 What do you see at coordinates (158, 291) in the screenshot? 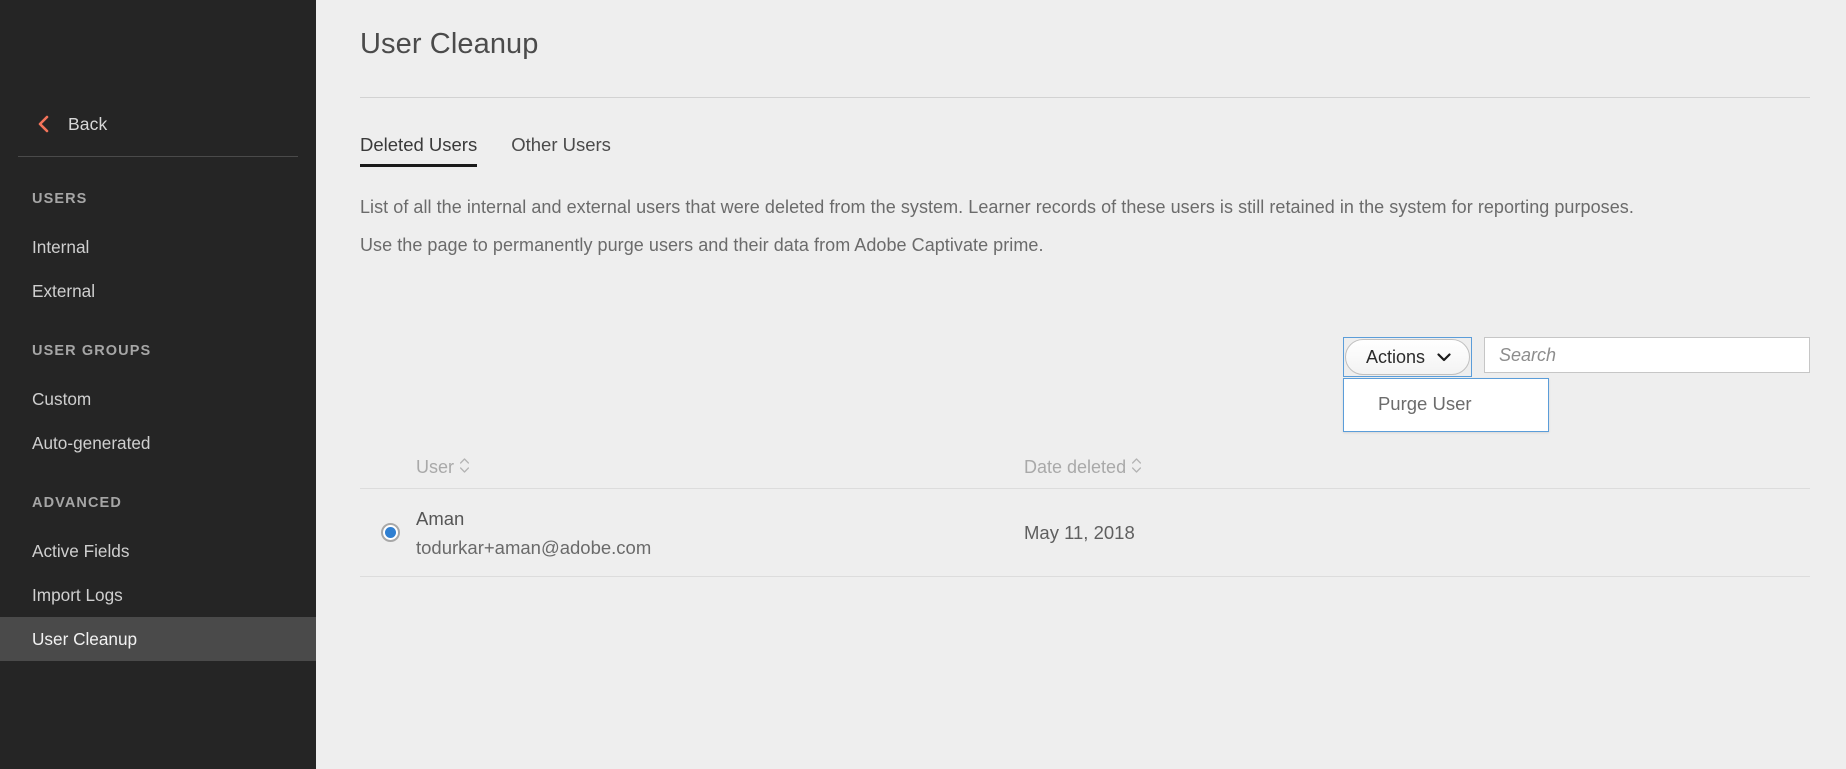
I see `sidebar-item-external: External` at bounding box center [158, 291].